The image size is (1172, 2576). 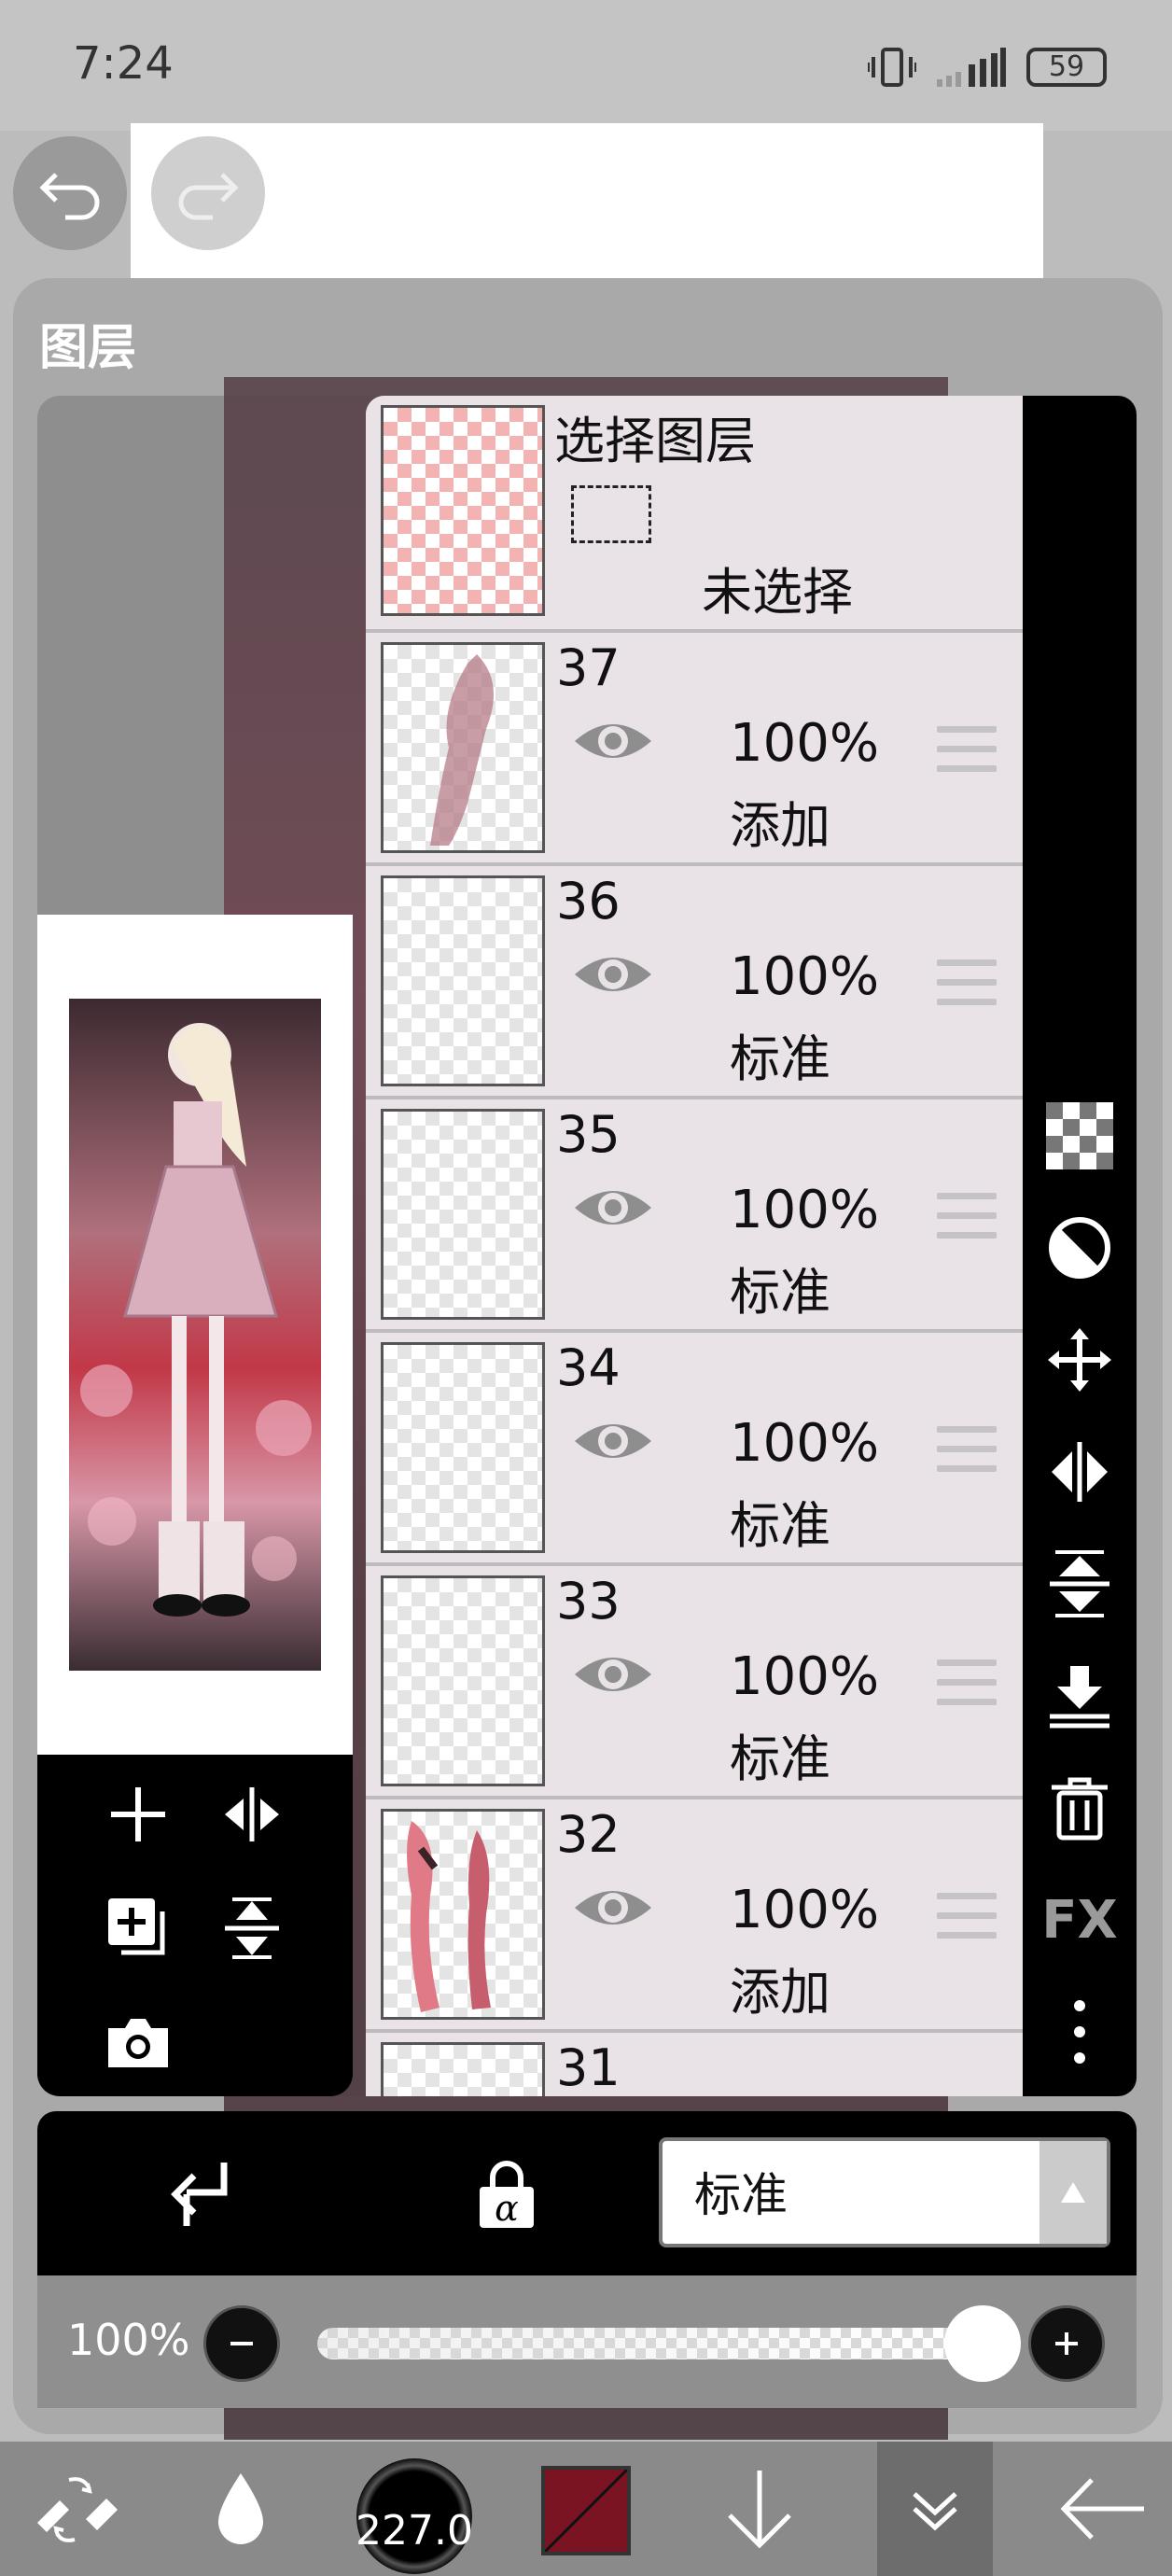 What do you see at coordinates (588, 667) in the screenshot?
I see `layer-number: 37` at bounding box center [588, 667].